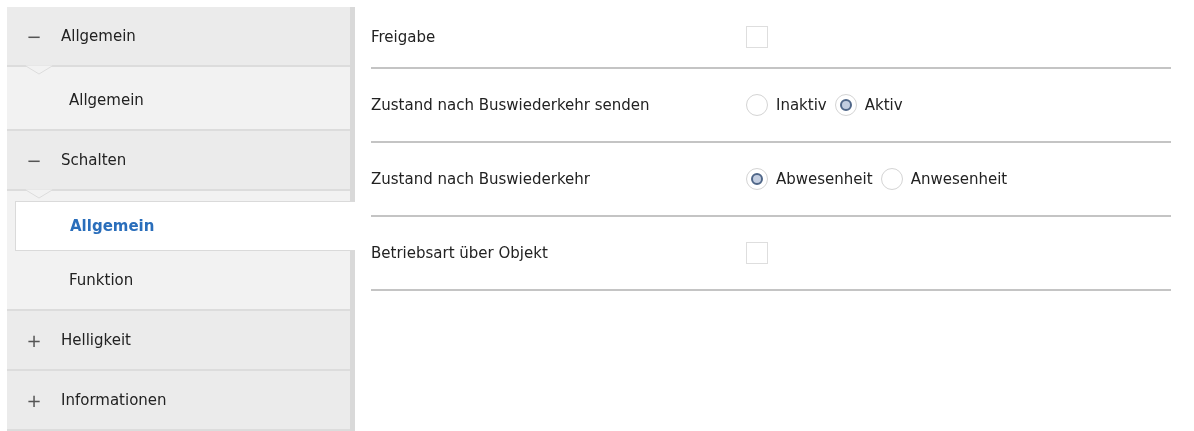 Image resolution: width=1194 pixels, height=431 pixels. I want to click on radio-option: Inaktiv, so click(786, 105).